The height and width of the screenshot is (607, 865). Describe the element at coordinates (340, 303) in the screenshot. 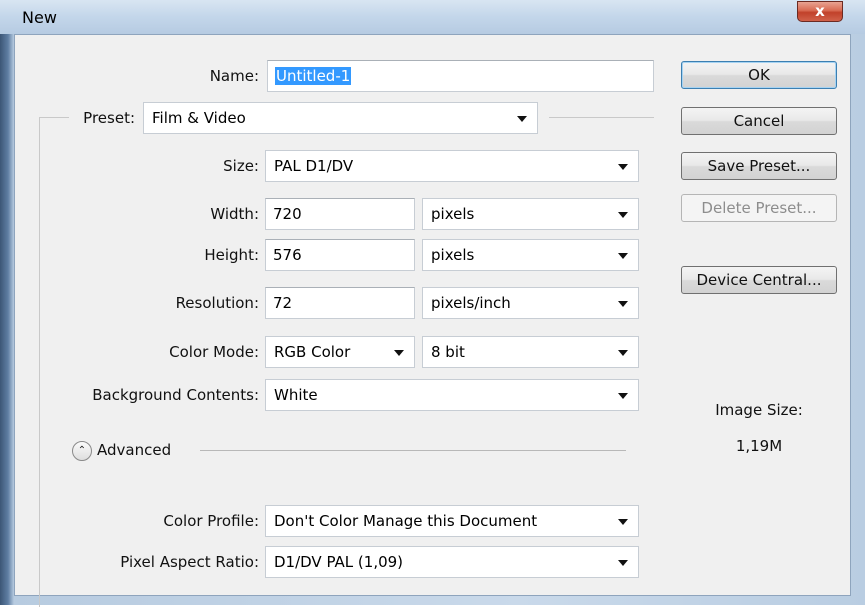

I see `resolution-field: 72` at that location.